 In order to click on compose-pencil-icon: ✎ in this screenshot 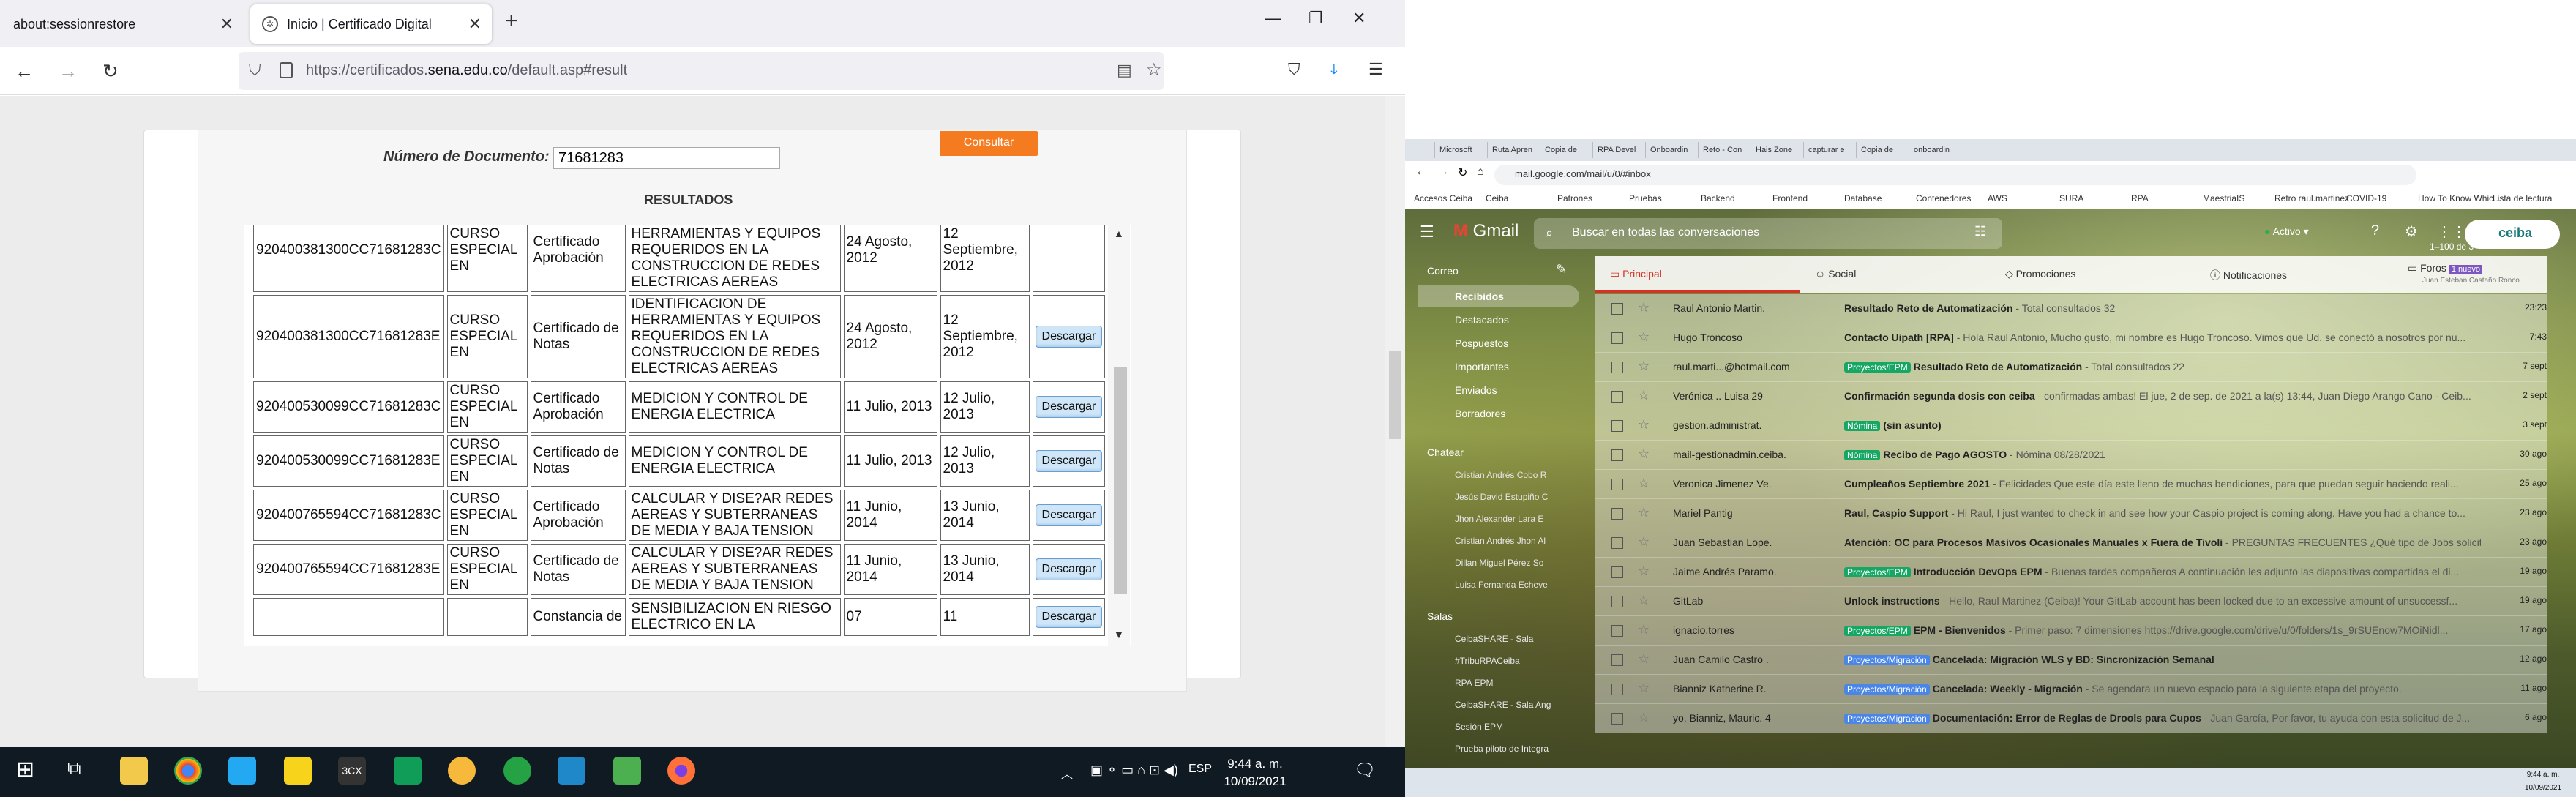, I will do `click(1561, 269)`.